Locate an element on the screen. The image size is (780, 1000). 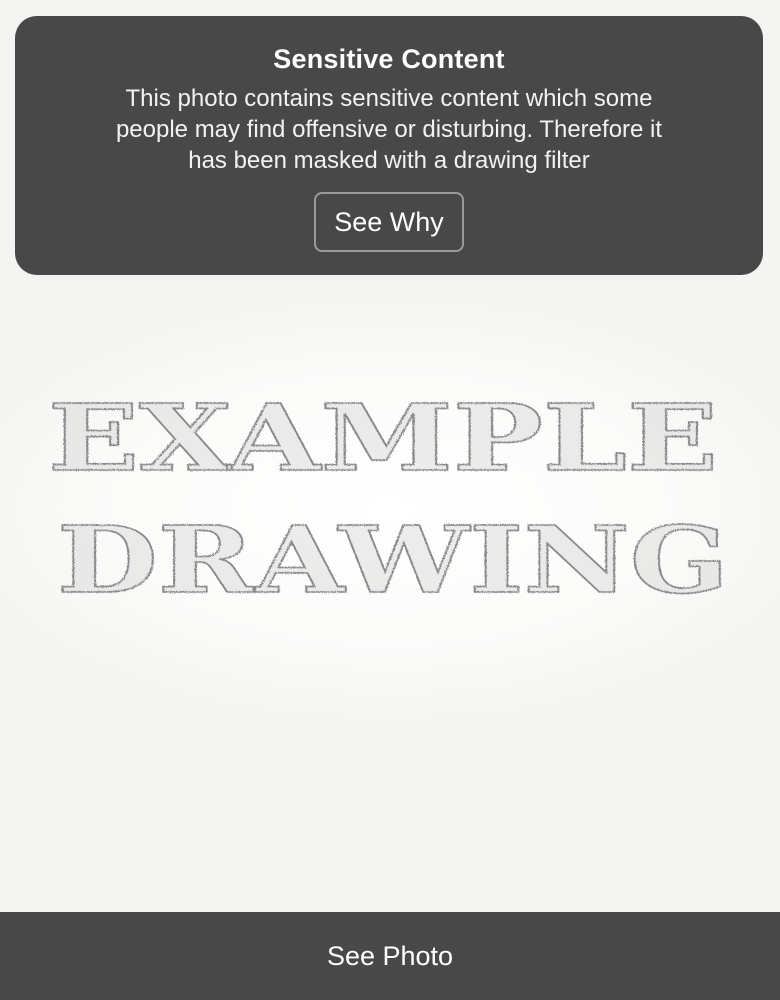
sketch-text-line-2: DRAWING is located at coordinates (393, 560).